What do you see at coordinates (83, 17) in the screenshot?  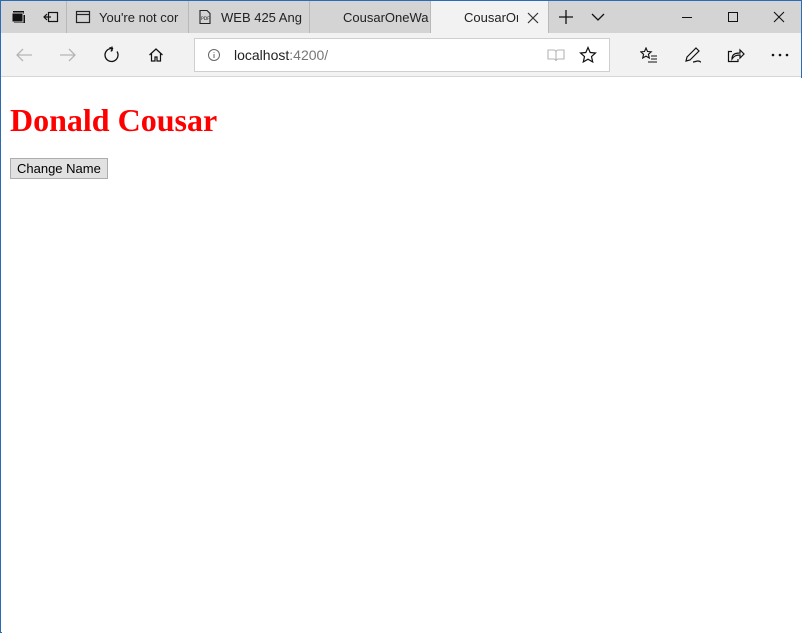 I see `page-icon` at bounding box center [83, 17].